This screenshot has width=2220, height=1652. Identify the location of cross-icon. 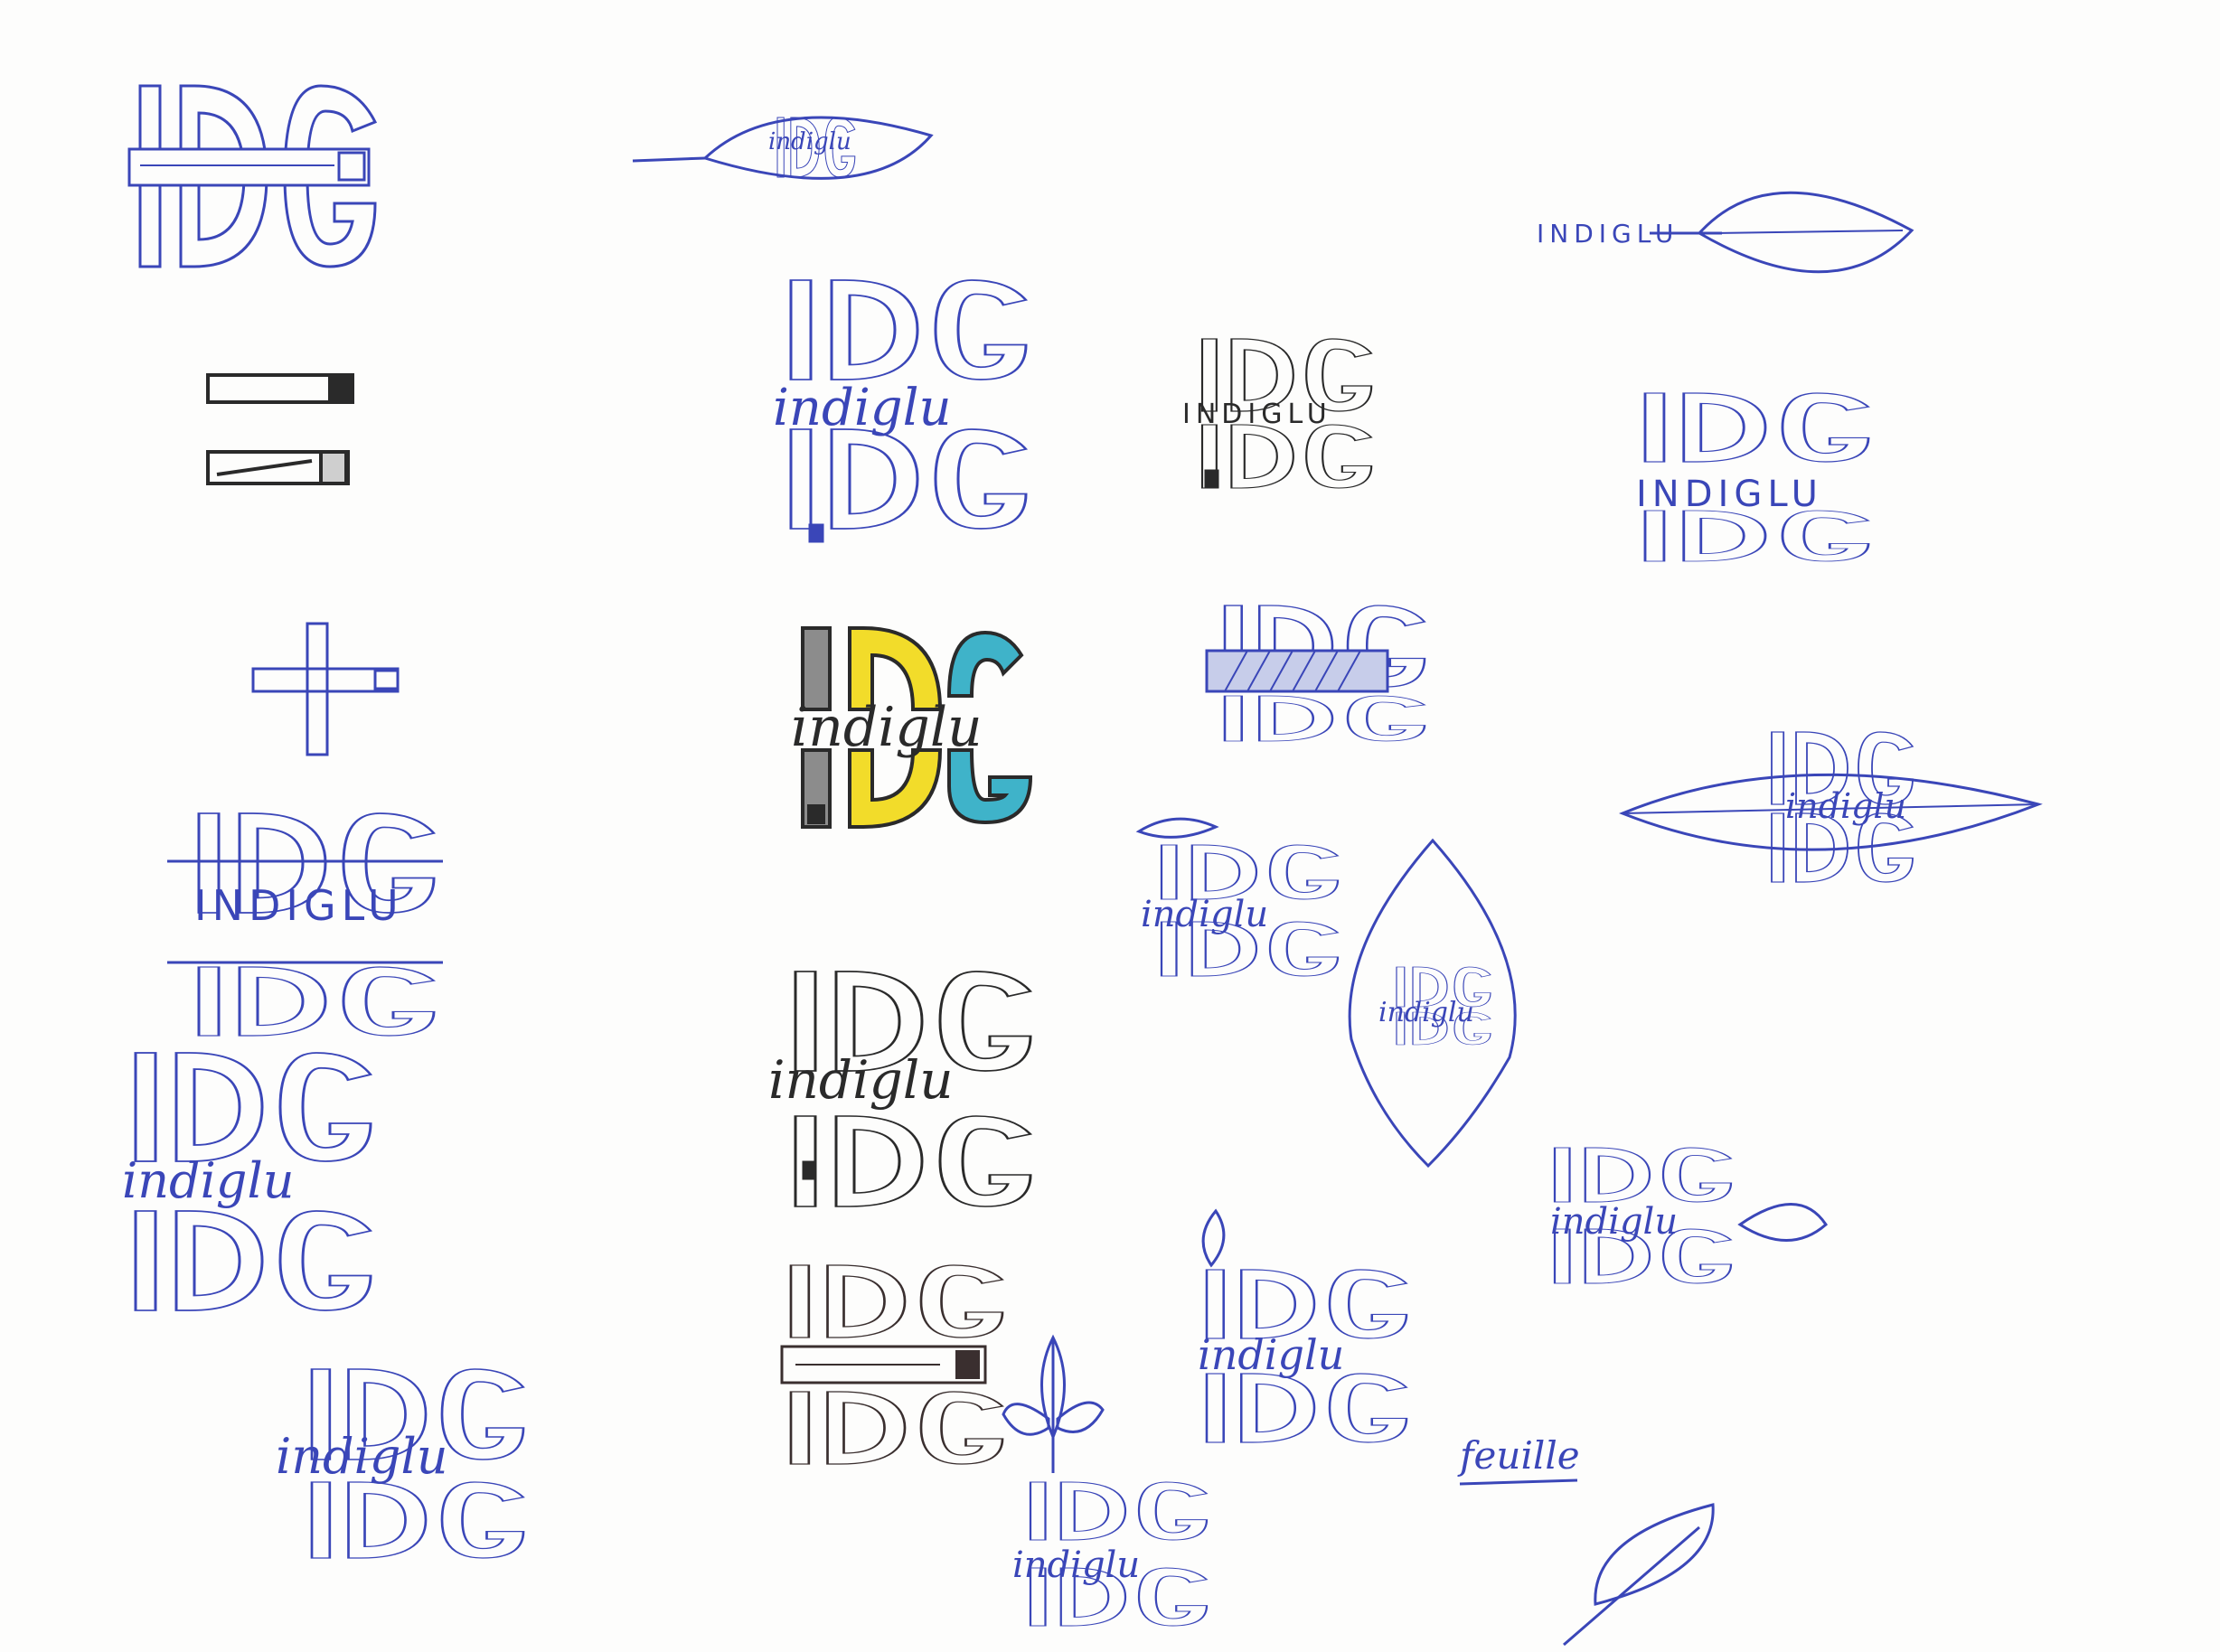
(325, 689).